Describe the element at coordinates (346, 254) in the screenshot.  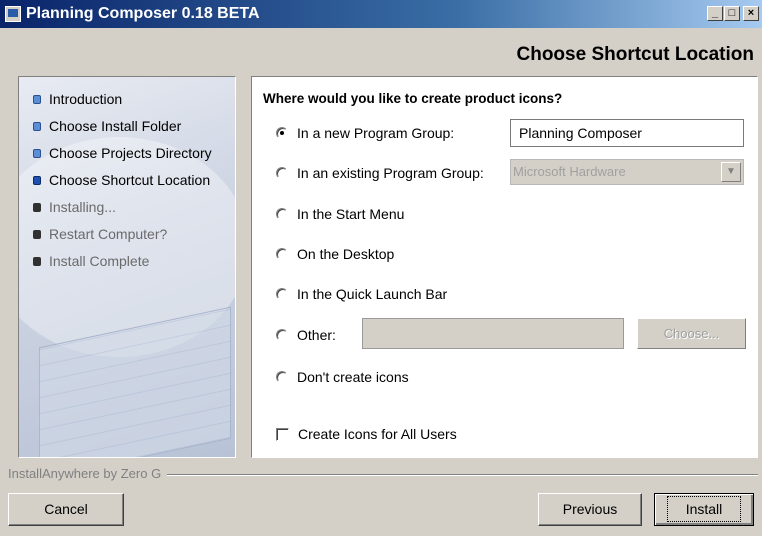
I see `radio-label: On the Desktop` at that location.